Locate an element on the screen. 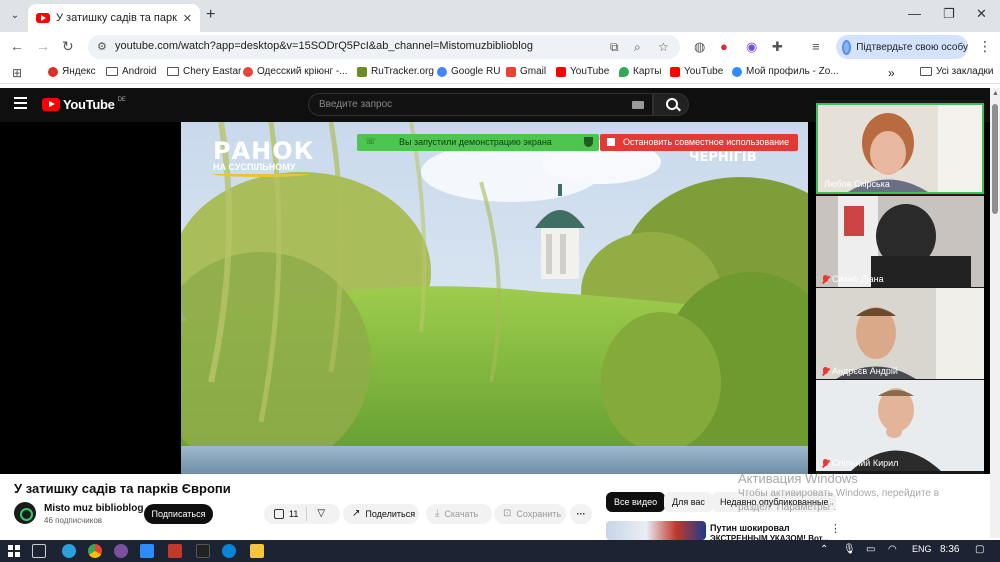 The height and width of the screenshot is (562, 1000). bookmark-item: Gmail is located at coordinates (526, 71).